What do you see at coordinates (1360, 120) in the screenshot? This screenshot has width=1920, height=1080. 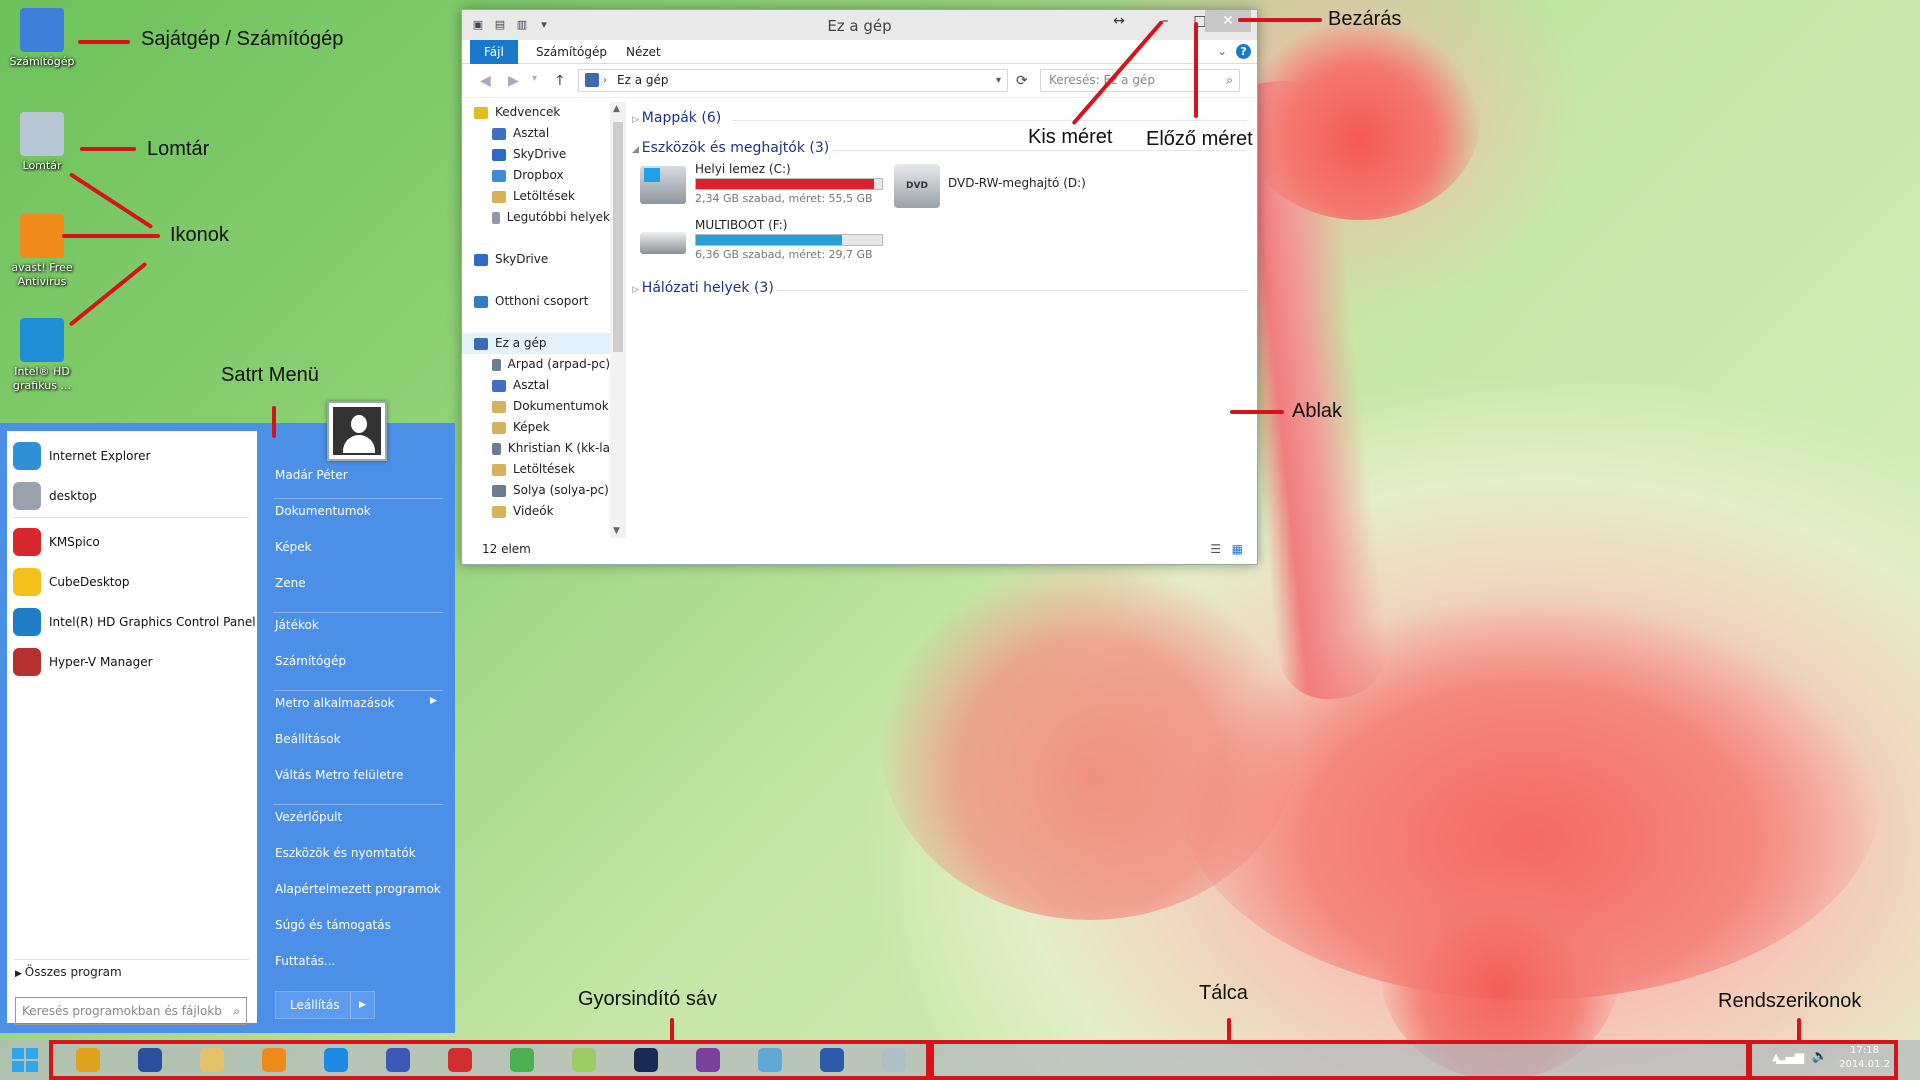 I see `wallpaper-petal` at bounding box center [1360, 120].